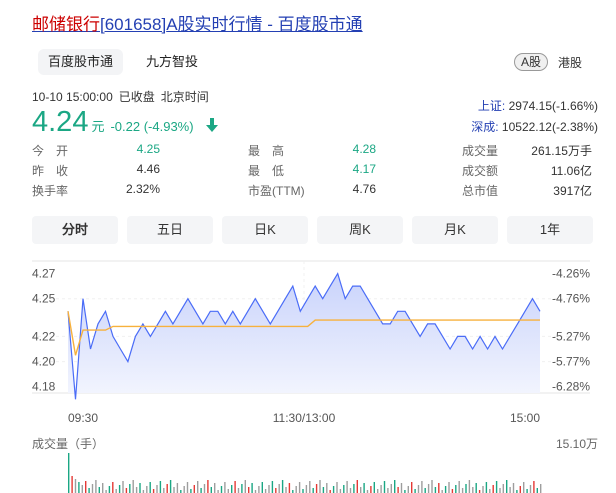 The height and width of the screenshot is (493, 616). I want to click on quote-time: 10-10 15:00:00 已收盘 北京时间, so click(123, 96).